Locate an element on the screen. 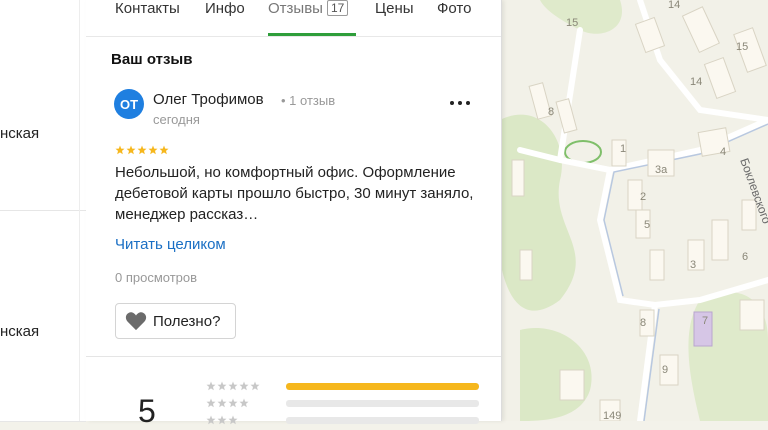 This screenshot has width=768, height=430. card-tabs: Контакты Инфо Отзывы 17 Цены Фото is located at coordinates (293, 18).